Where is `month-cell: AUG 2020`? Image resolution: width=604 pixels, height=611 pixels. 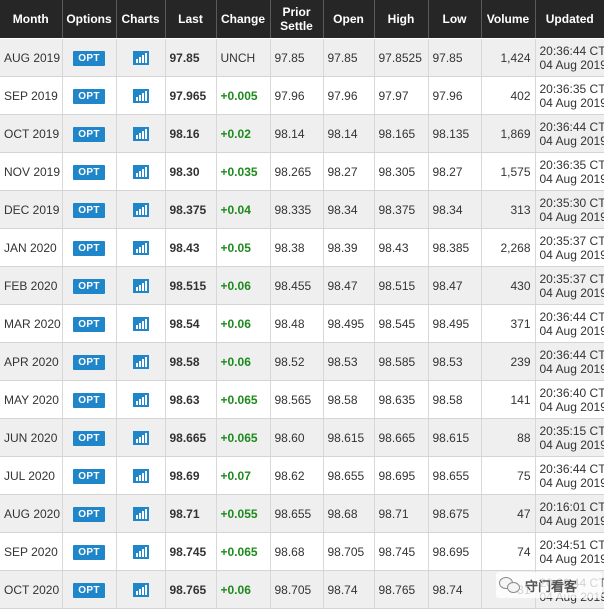
month-cell: AUG 2020 is located at coordinates (31, 513).